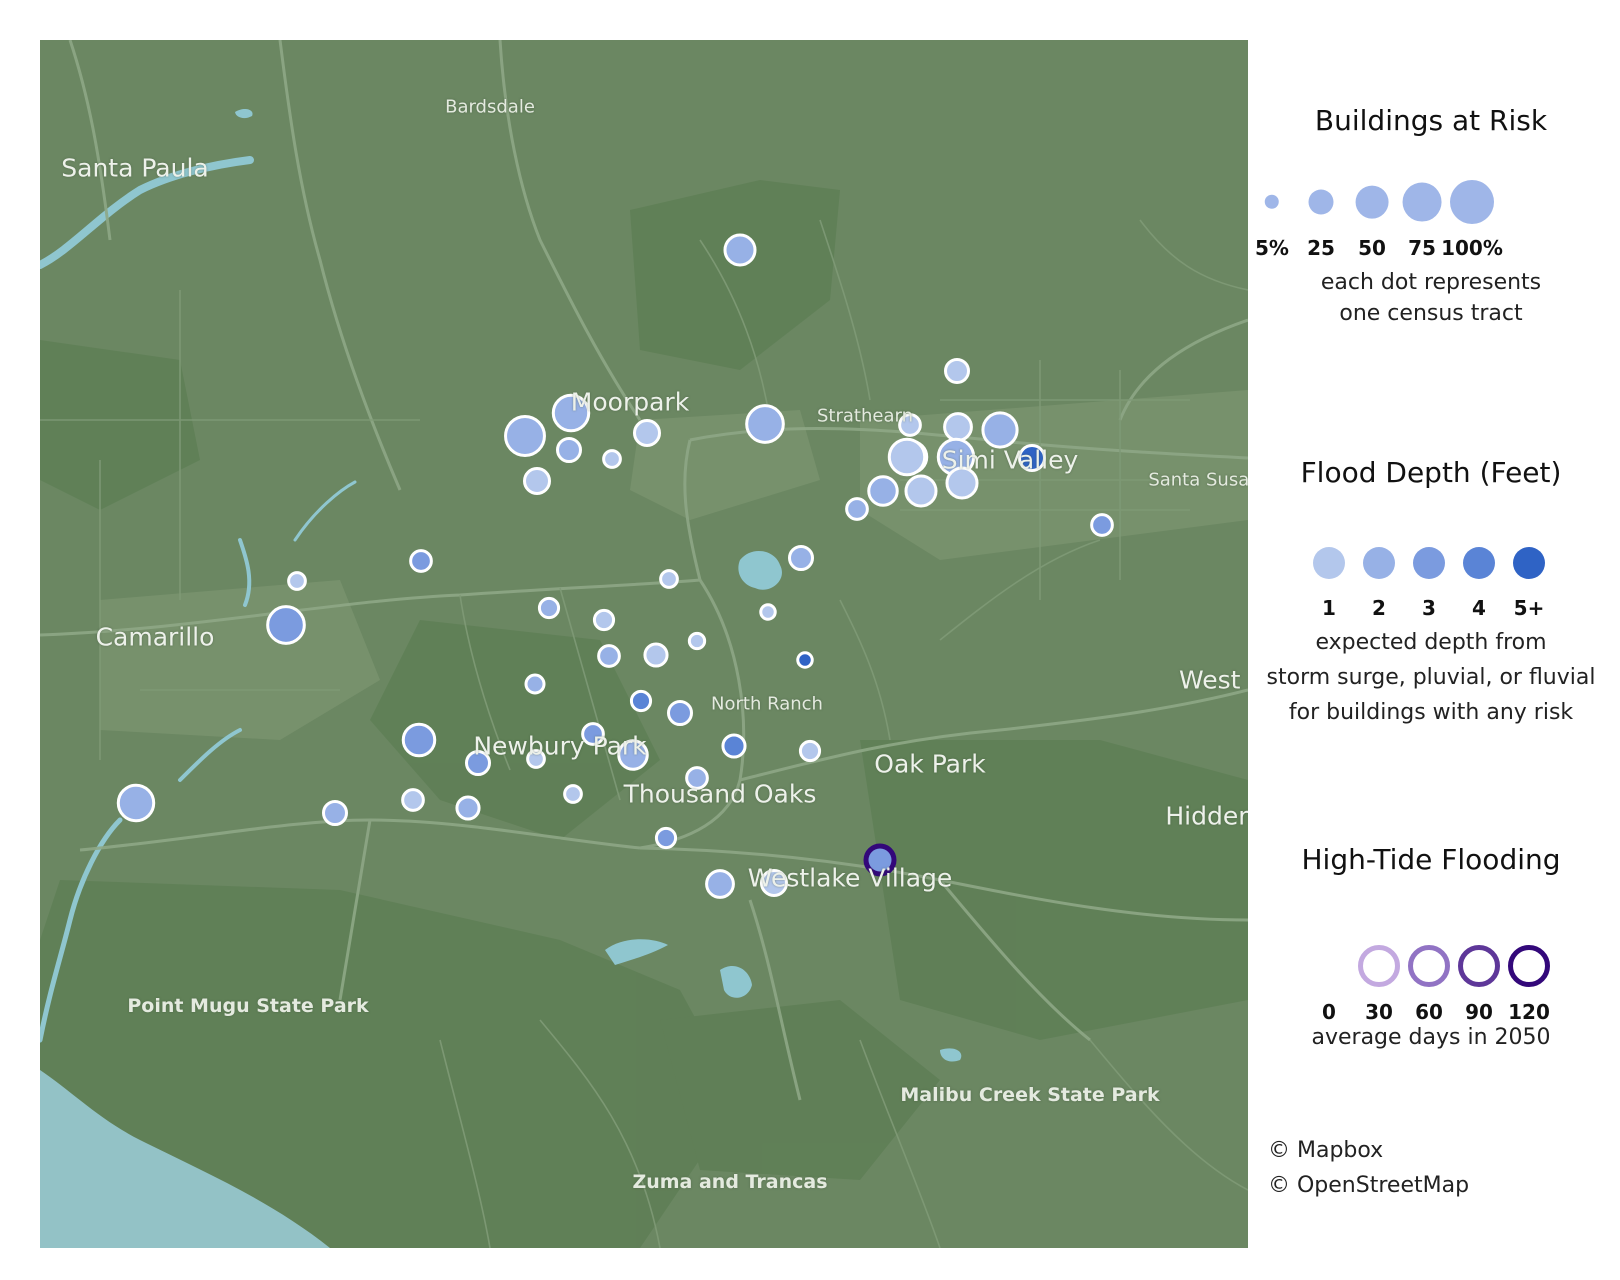 This screenshot has width=1620, height=1280. I want to click on place-label: Strathearn, so click(865, 416).